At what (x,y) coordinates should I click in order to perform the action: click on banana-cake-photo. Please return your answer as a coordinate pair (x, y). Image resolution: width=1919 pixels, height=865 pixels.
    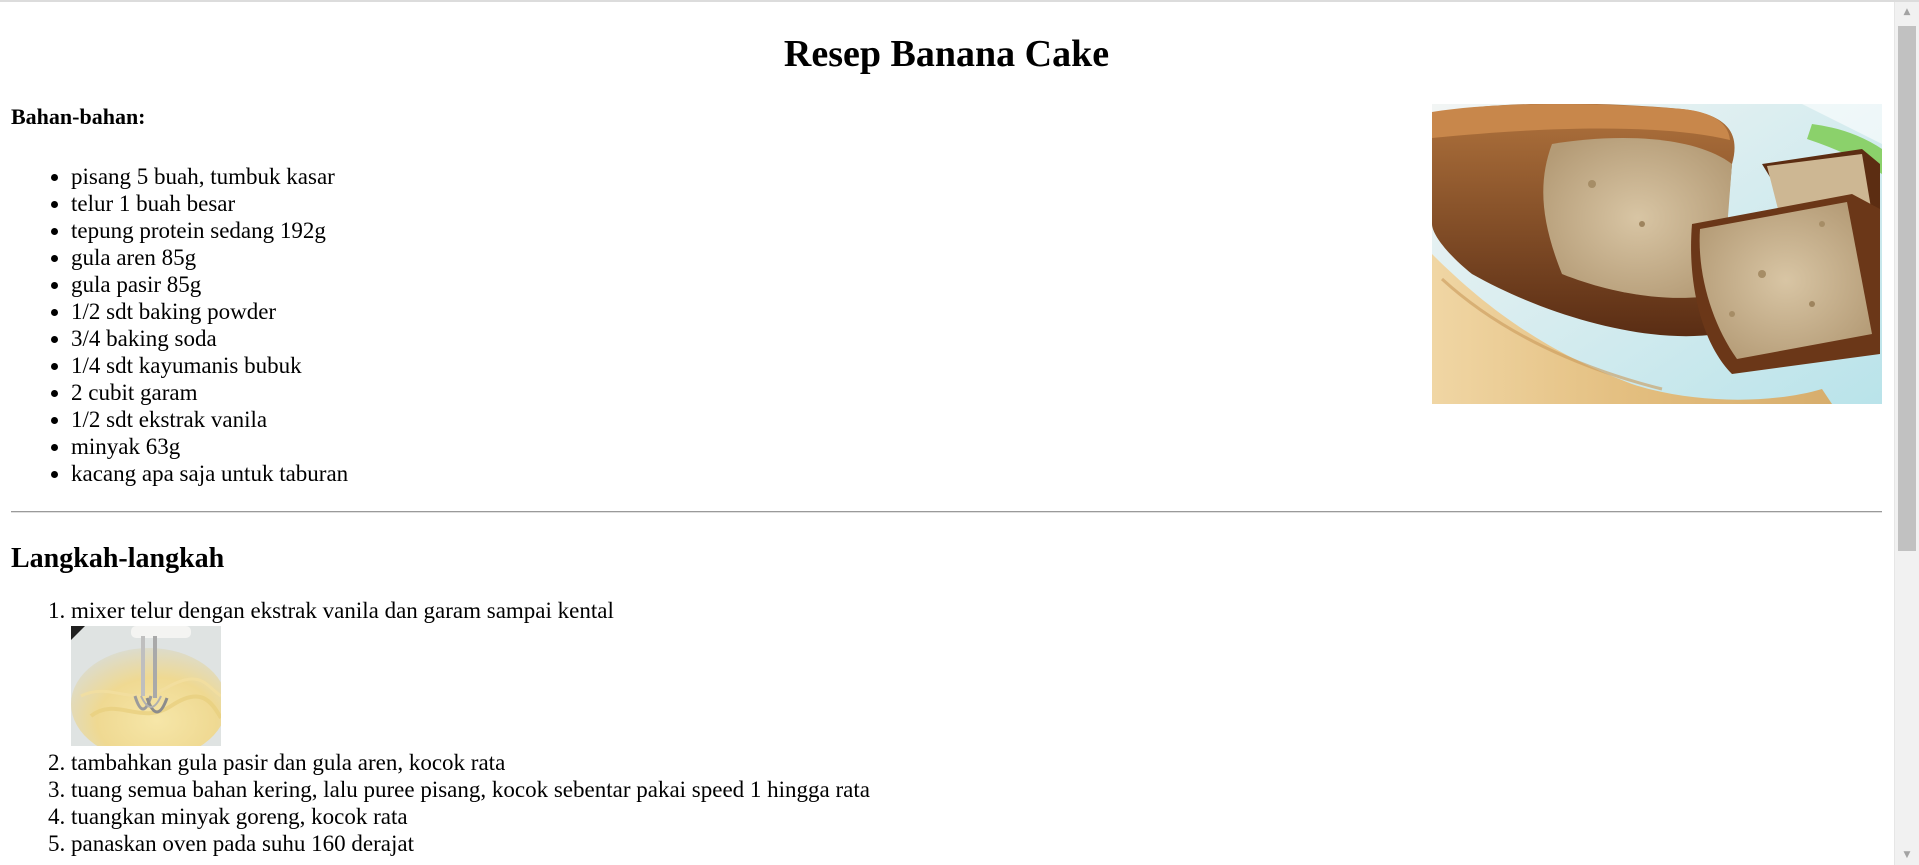
    Looking at the image, I should click on (1657, 254).